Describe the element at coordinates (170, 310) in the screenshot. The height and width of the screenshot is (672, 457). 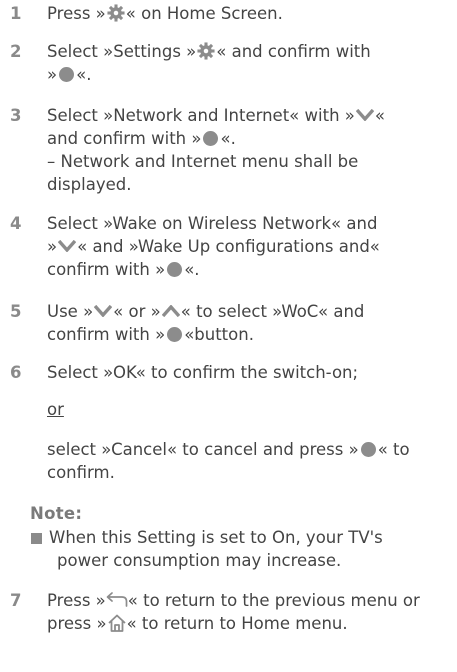
I see `chevron-up-icon` at that location.